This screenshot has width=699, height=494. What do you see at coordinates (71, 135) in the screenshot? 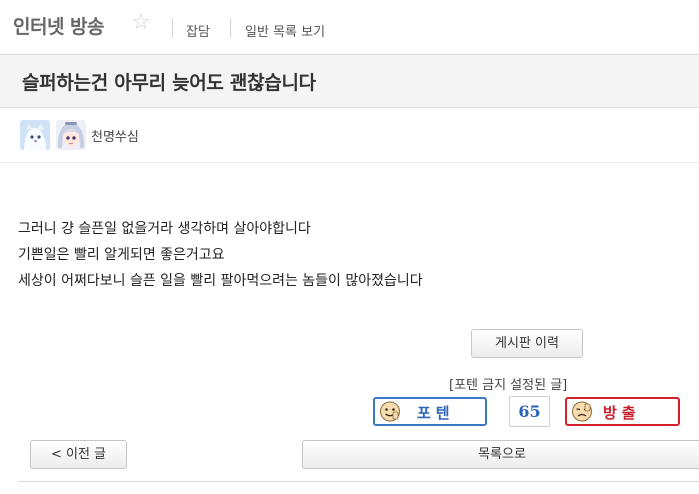
I see `author-avatar` at bounding box center [71, 135].